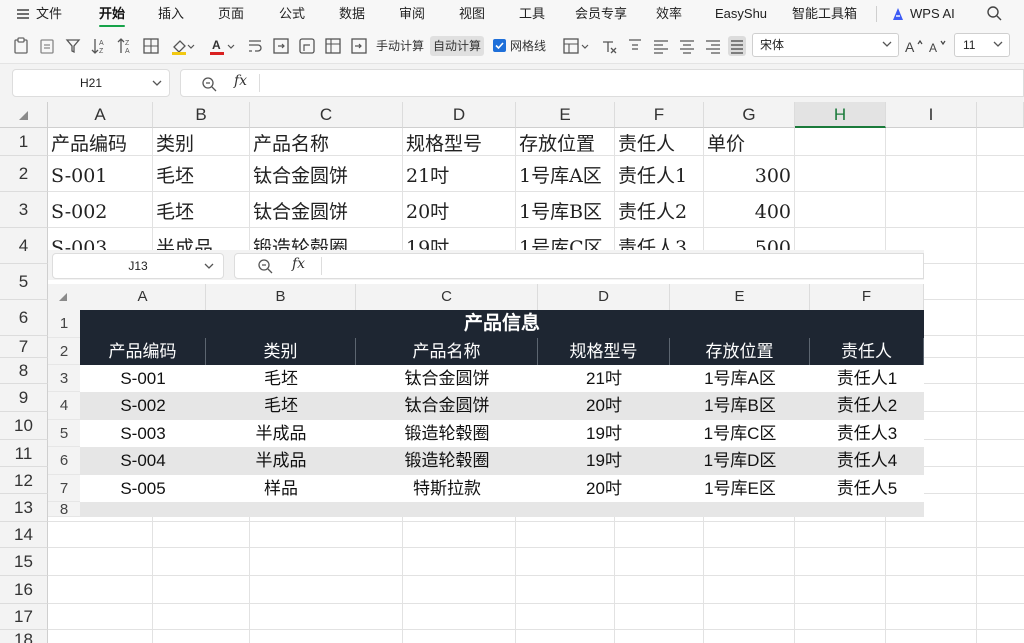  What do you see at coordinates (64, 297) in the screenshot?
I see `embedded-corner` at bounding box center [64, 297].